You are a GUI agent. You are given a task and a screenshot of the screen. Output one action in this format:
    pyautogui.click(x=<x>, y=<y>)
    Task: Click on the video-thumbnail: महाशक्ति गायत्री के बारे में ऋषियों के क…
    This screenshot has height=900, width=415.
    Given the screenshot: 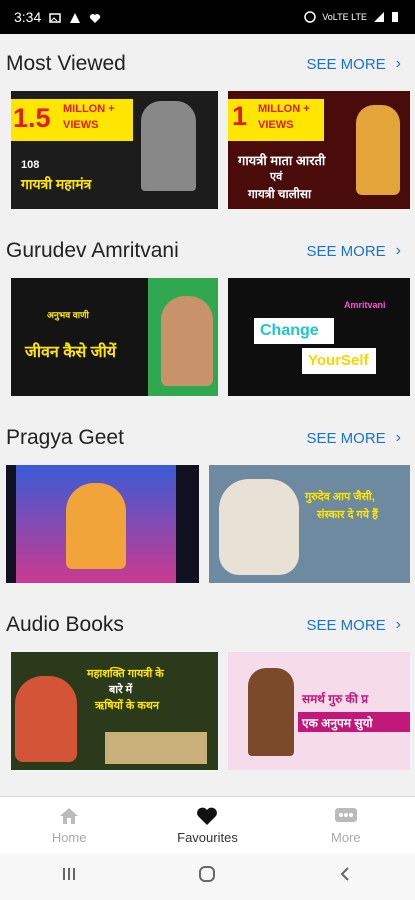 What is the action you would take?
    pyautogui.click(x=114, y=711)
    